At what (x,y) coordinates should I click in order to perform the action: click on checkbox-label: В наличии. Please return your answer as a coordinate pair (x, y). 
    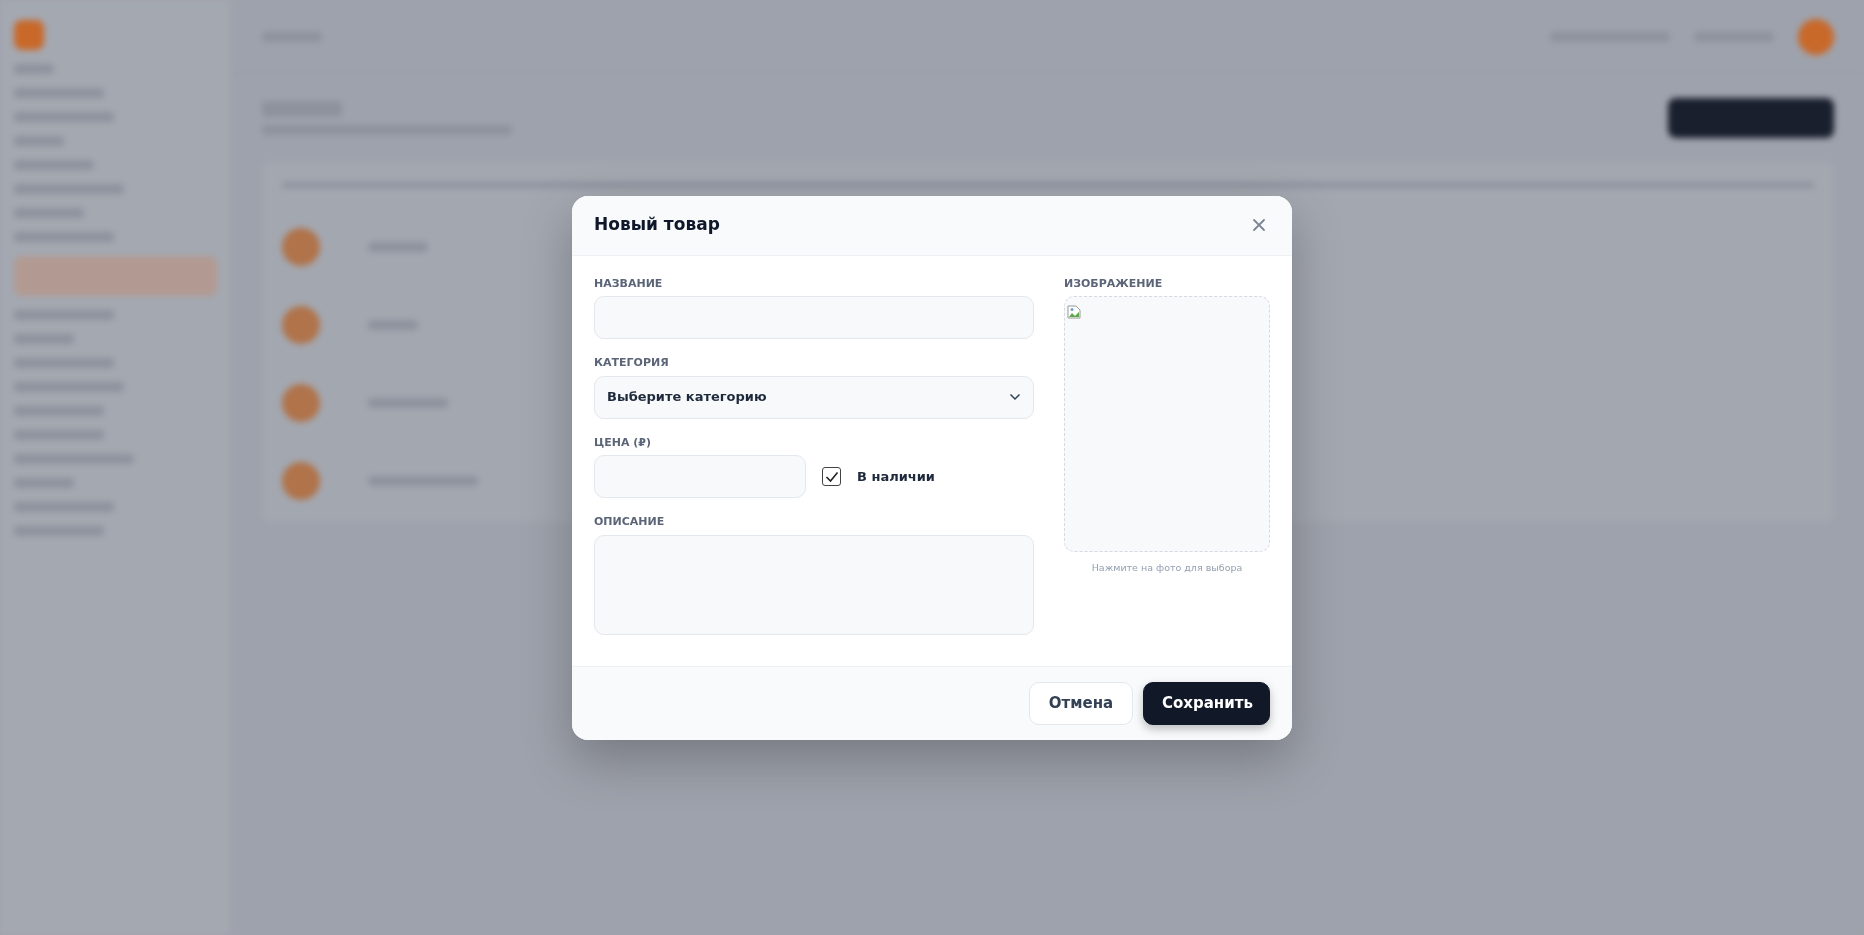
    Looking at the image, I should click on (896, 476).